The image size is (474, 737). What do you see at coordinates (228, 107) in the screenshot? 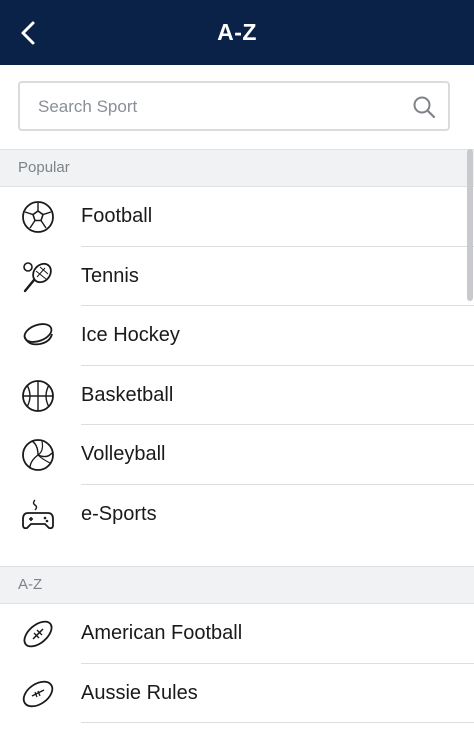
I see `search-input` at bounding box center [228, 107].